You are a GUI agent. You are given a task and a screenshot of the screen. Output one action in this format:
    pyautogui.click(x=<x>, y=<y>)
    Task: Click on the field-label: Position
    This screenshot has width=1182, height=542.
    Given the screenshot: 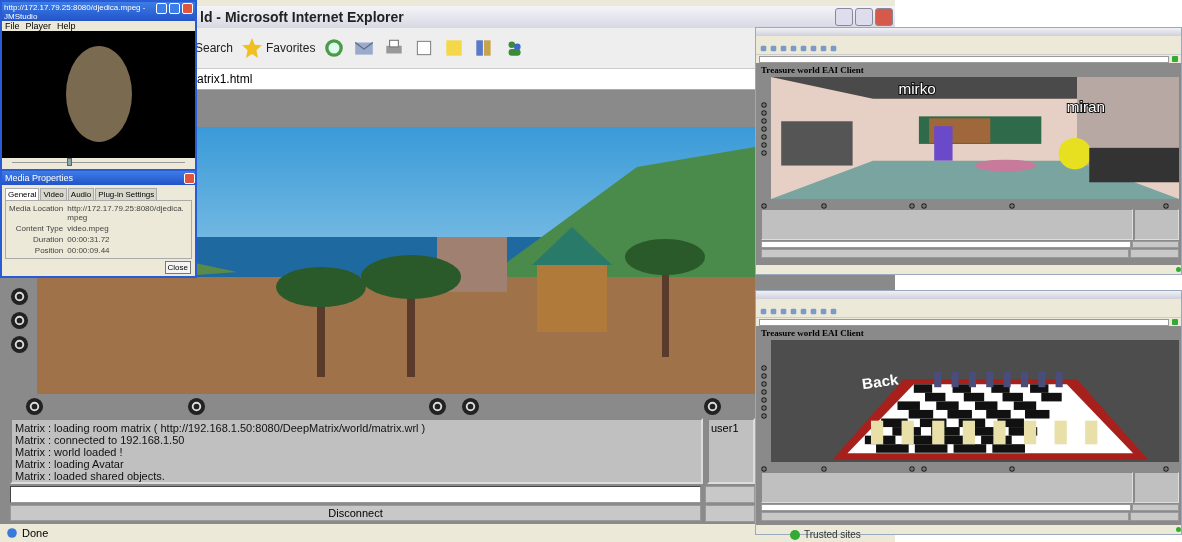 What is the action you would take?
    pyautogui.click(x=48, y=250)
    